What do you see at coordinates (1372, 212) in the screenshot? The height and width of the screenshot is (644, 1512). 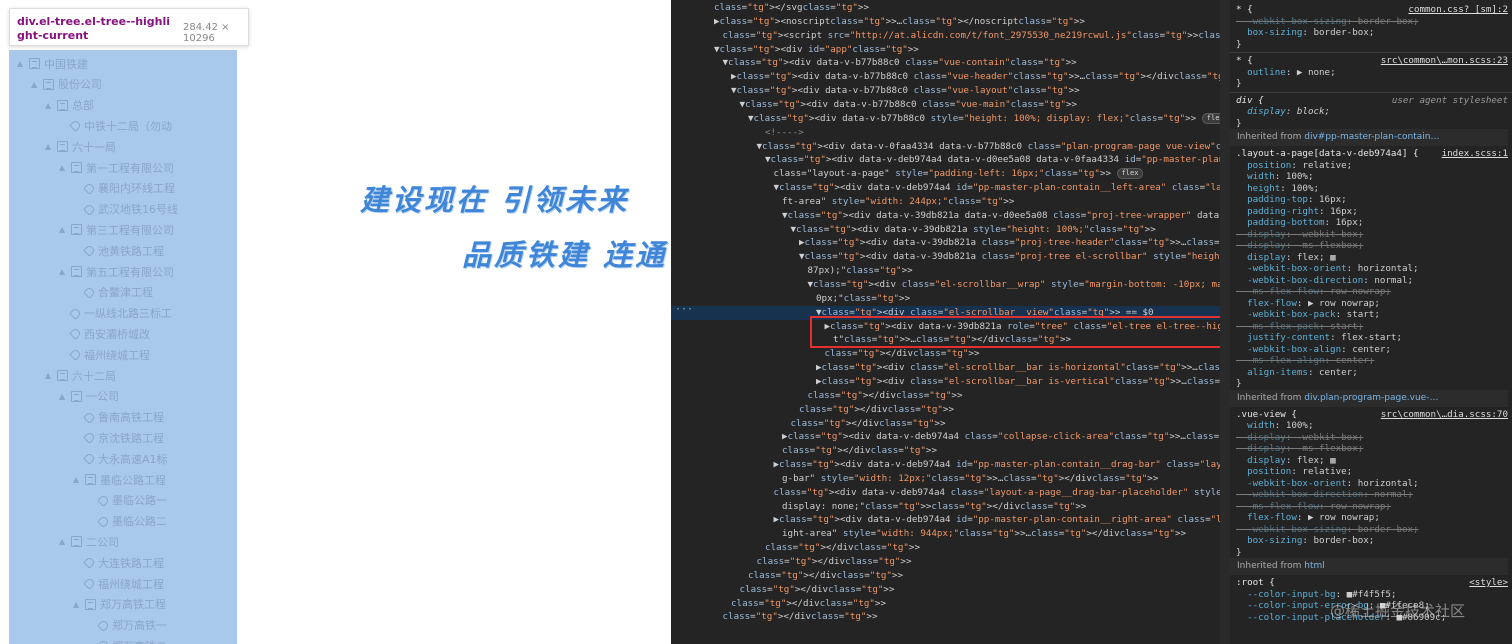 I see `style-rule-line: padding-right: 16px;` at bounding box center [1372, 212].